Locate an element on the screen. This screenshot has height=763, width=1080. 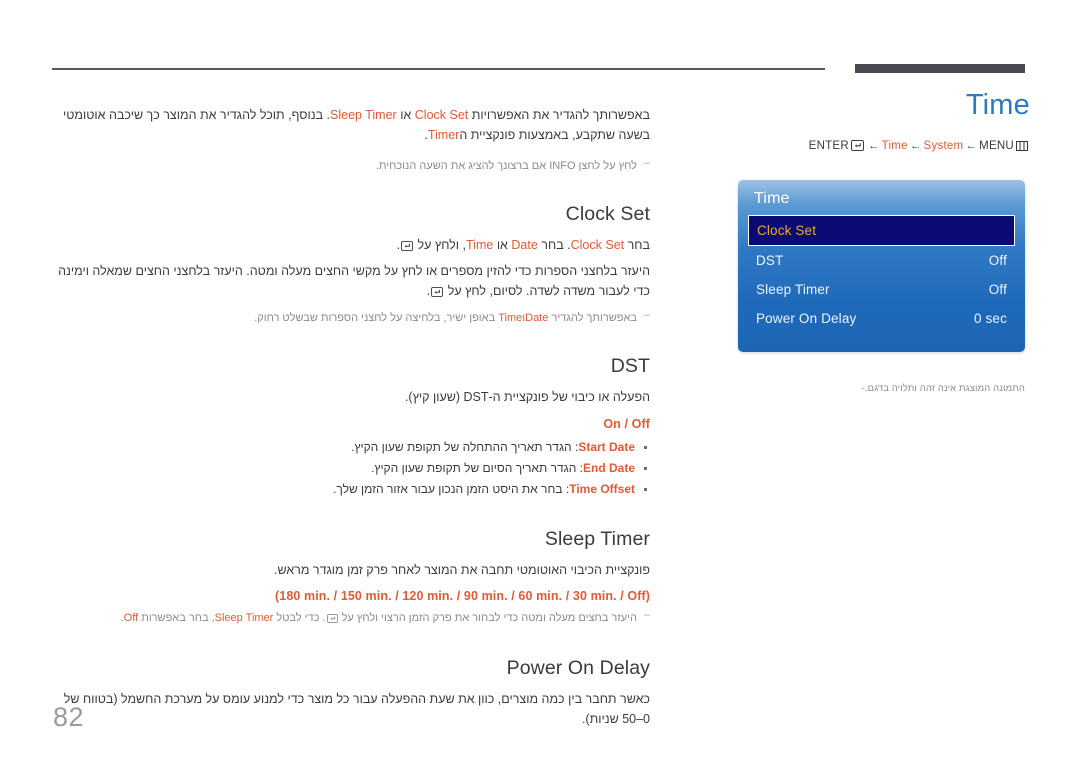
intro-term-clock-set: Clock Set is located at coordinates (441, 114).